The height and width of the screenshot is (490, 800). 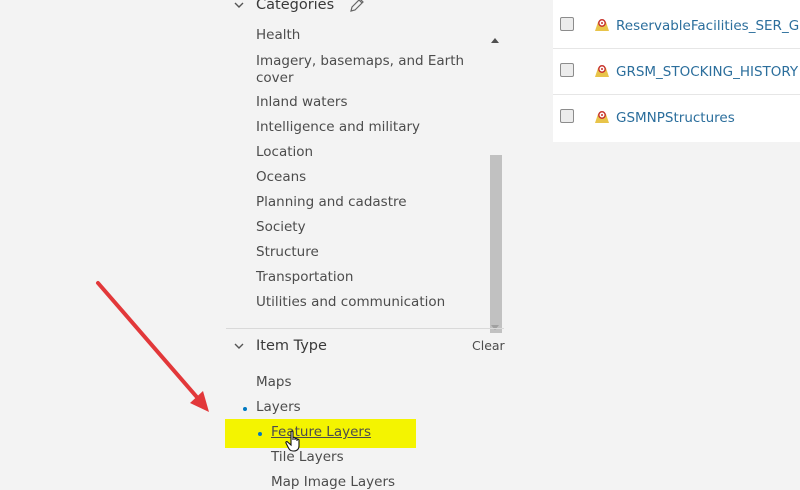 I want to click on category-item-inland-waters: Inland waters, so click(x=301, y=102).